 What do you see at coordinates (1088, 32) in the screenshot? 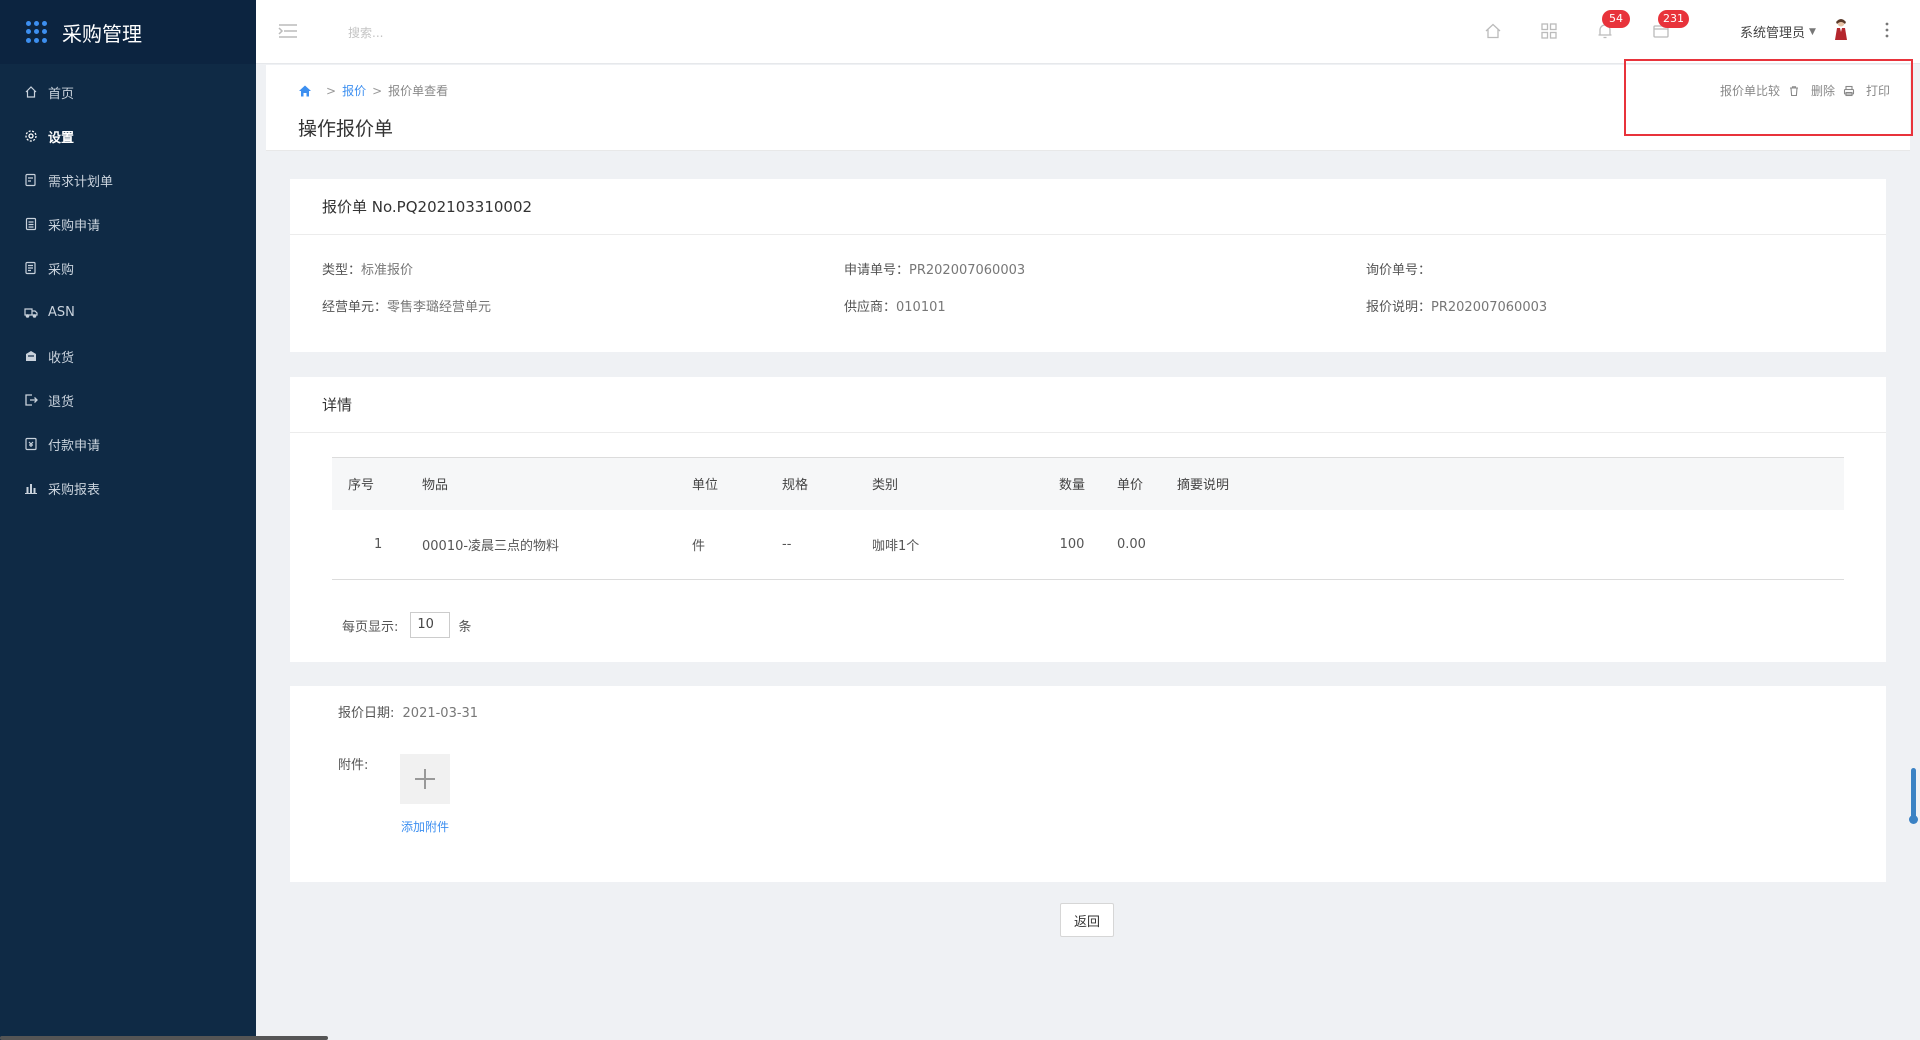
I see `top-header: 54 231 系统管理员 ▼` at bounding box center [1088, 32].